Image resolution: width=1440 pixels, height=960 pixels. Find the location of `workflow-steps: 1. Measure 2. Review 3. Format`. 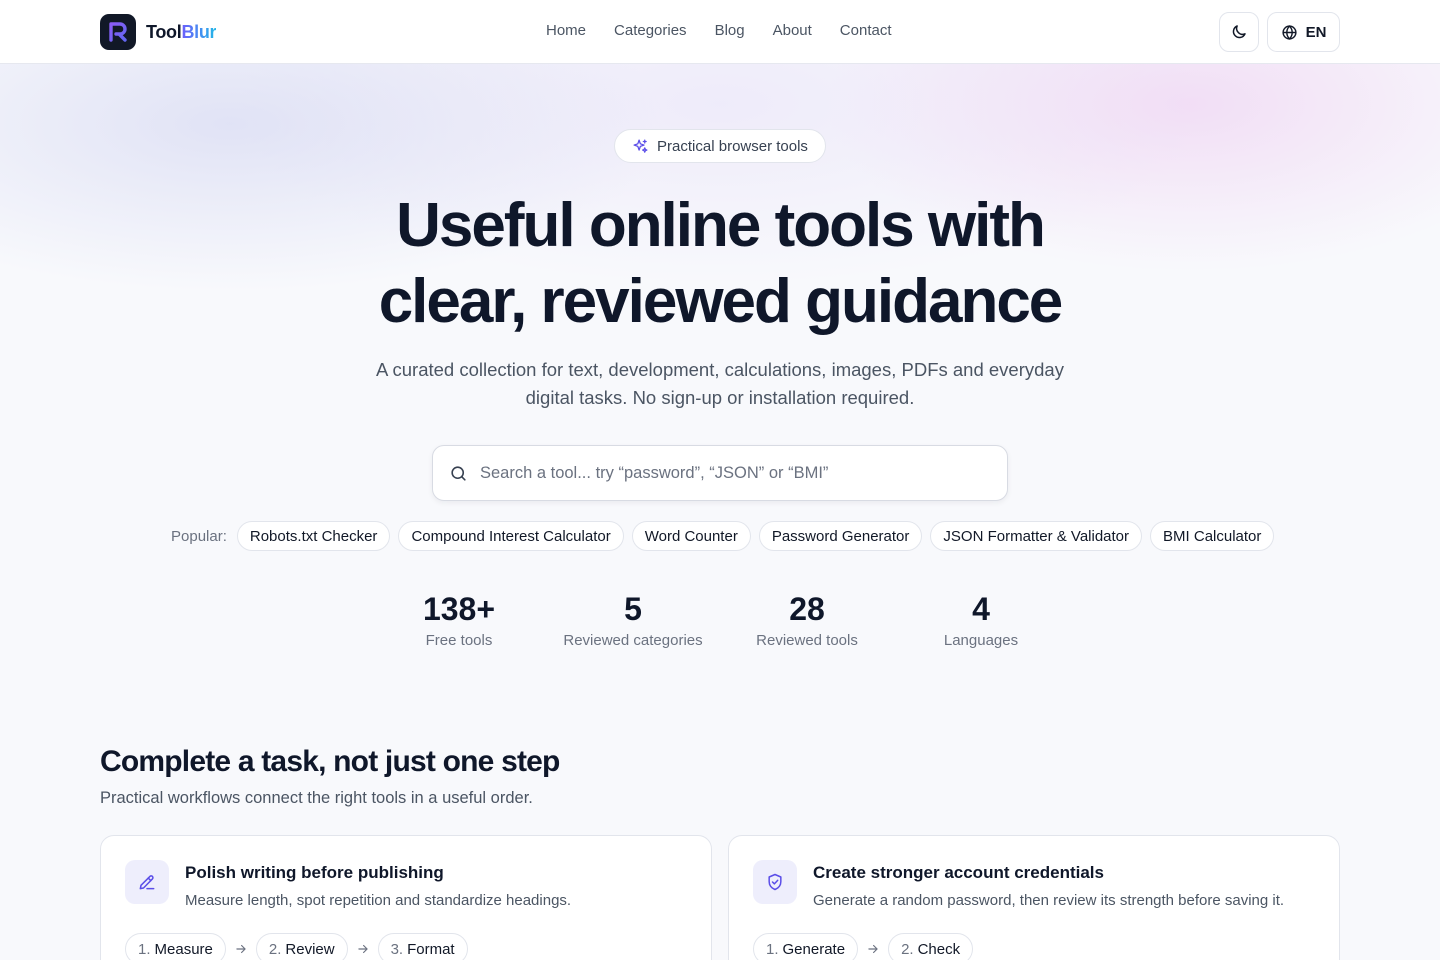

workflow-steps: 1. Measure 2. Review 3. Format is located at coordinates (296, 946).